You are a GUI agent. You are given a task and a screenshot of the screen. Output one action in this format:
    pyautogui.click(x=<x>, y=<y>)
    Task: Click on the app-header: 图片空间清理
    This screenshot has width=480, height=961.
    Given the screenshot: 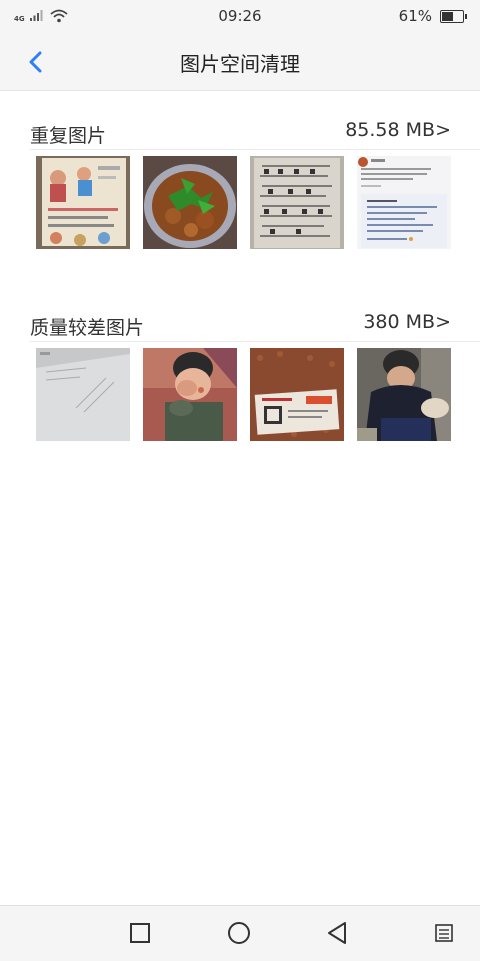 What is the action you would take?
    pyautogui.click(x=240, y=62)
    